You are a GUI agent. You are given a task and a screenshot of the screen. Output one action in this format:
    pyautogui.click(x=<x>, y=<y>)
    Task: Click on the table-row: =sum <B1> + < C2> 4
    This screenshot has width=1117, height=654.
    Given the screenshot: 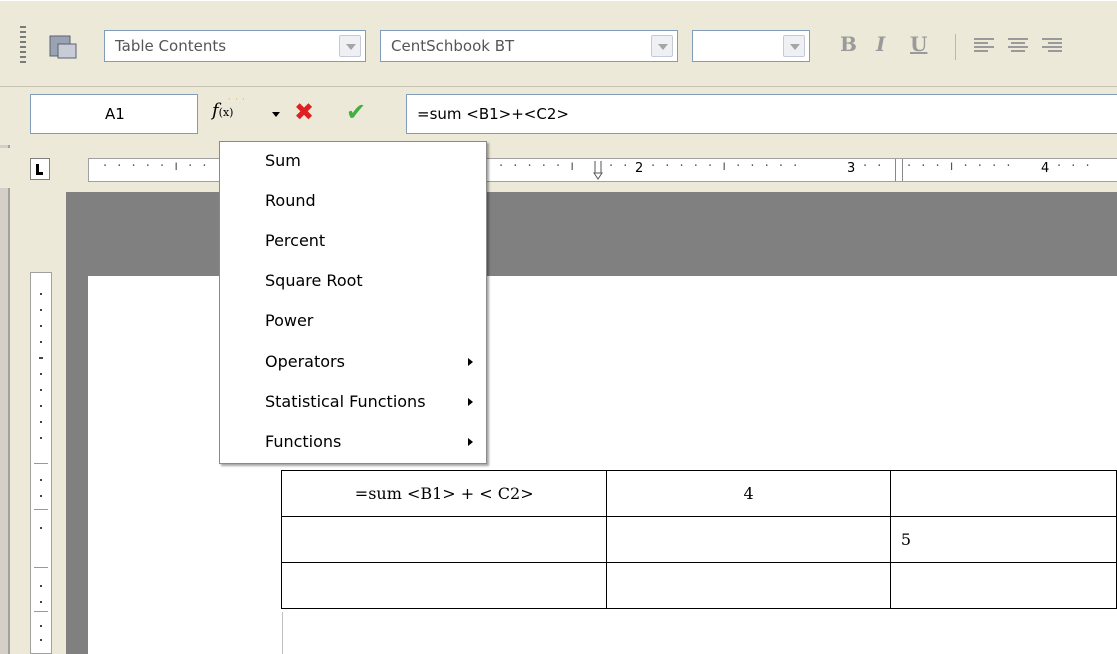 What is the action you would take?
    pyautogui.click(x=698, y=493)
    